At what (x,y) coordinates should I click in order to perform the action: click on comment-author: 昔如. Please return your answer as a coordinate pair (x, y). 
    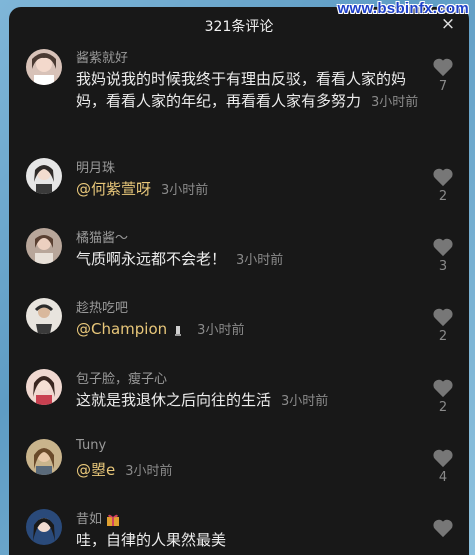
    Looking at the image, I should click on (99, 517).